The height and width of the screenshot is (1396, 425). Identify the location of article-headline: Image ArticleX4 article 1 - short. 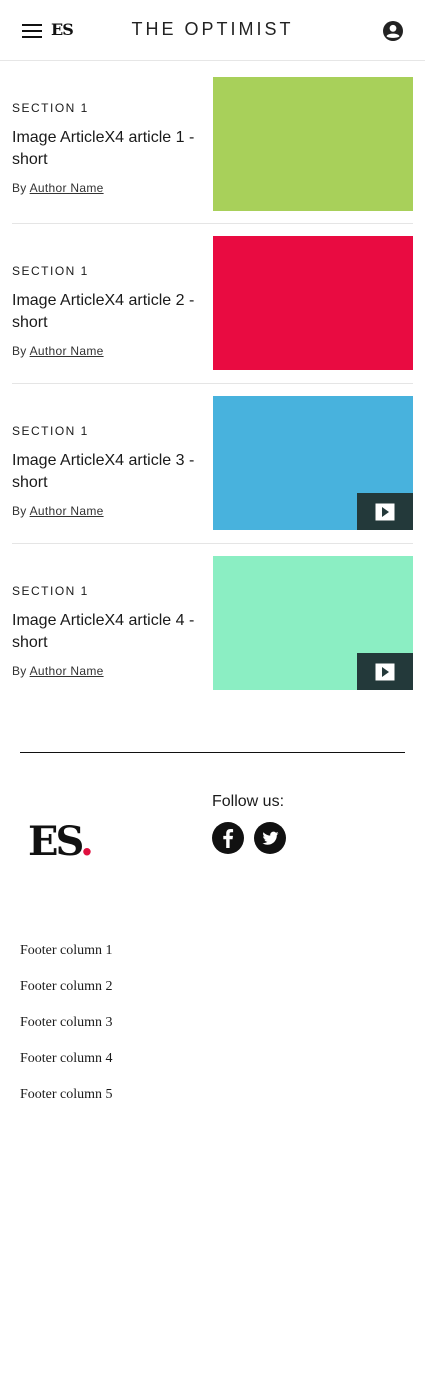
(107, 149).